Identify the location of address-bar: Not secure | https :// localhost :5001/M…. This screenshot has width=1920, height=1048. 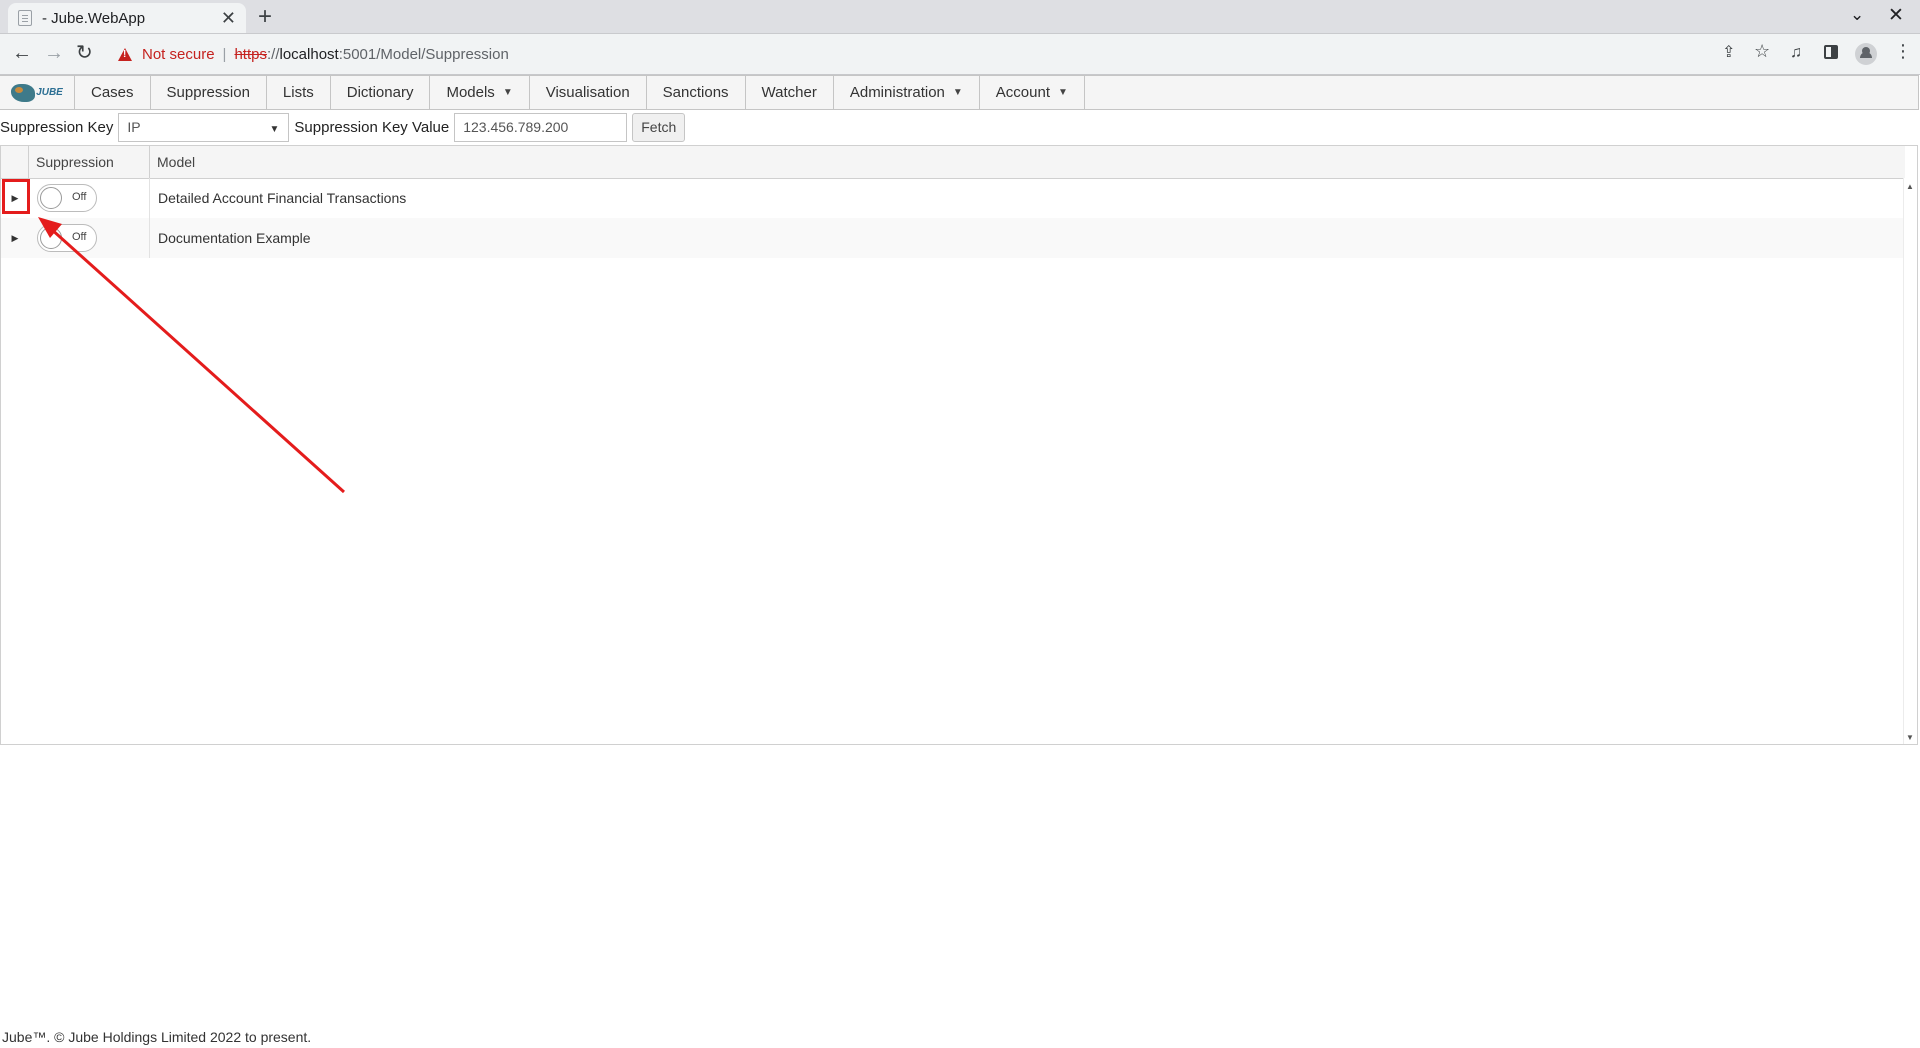
(915, 54).